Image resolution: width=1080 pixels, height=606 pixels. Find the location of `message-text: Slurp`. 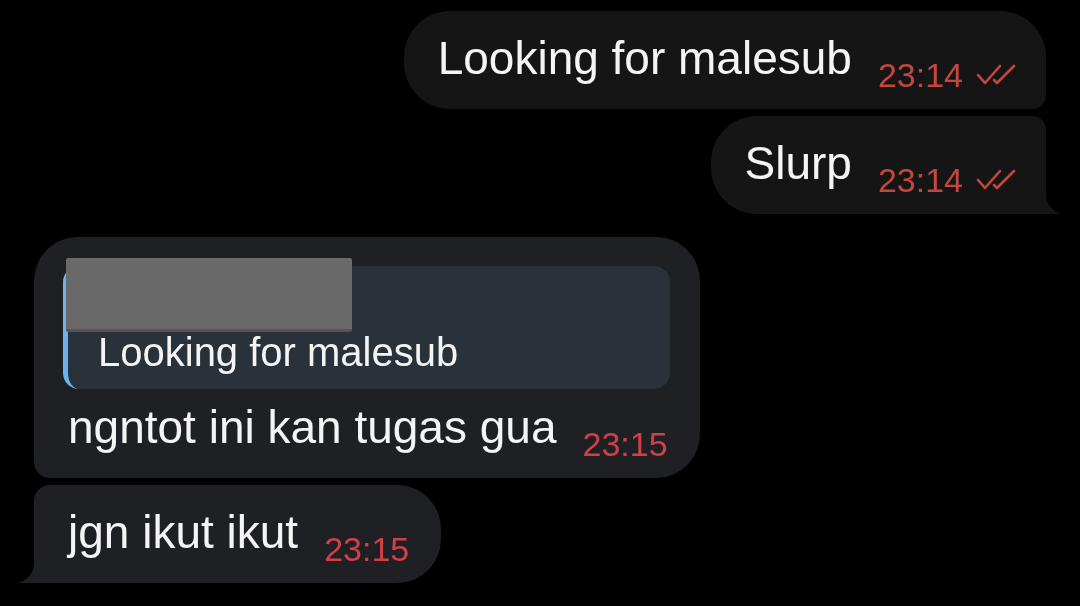

message-text: Slurp is located at coordinates (798, 163).